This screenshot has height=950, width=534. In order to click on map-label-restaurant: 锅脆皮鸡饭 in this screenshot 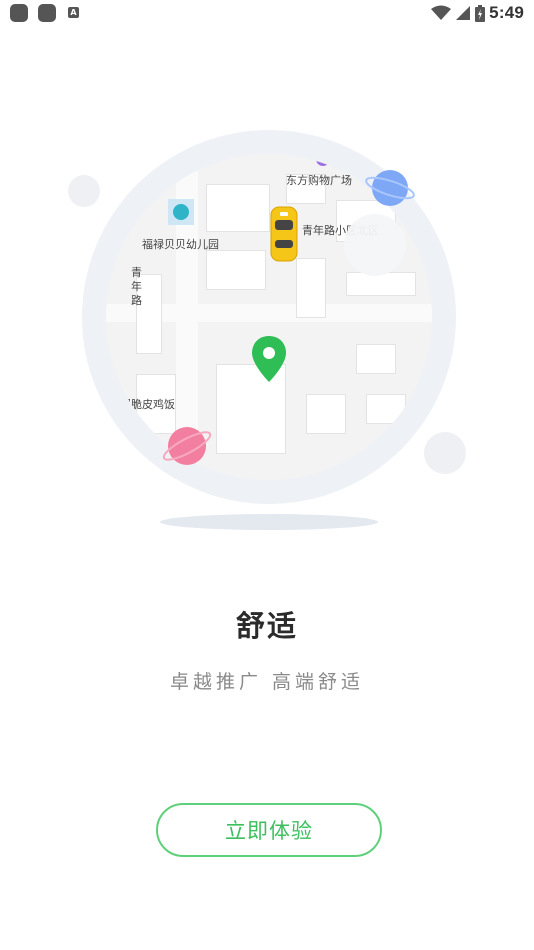, I will do `click(147, 404)`.